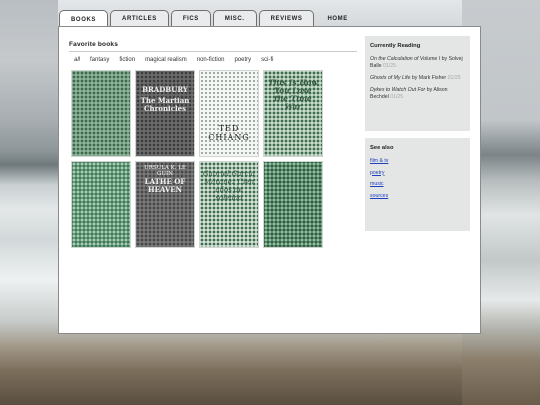  I want to click on nav-tabs: Books Articles Fics Misc. Reviews Home, so click(209, 19).